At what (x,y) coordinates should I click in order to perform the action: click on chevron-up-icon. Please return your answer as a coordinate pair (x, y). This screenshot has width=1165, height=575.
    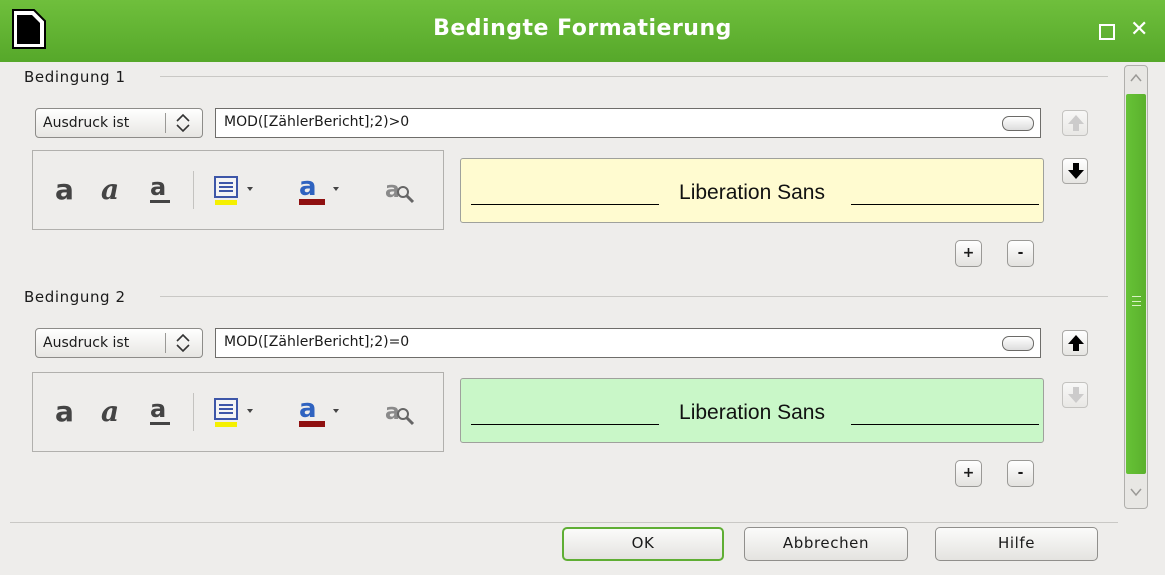
    Looking at the image, I should click on (1136, 78).